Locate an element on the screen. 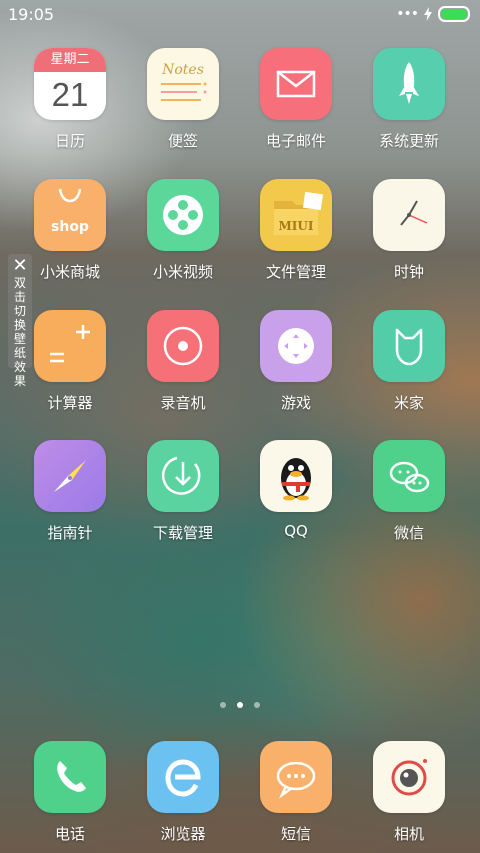  mijia-icon is located at coordinates (409, 346).